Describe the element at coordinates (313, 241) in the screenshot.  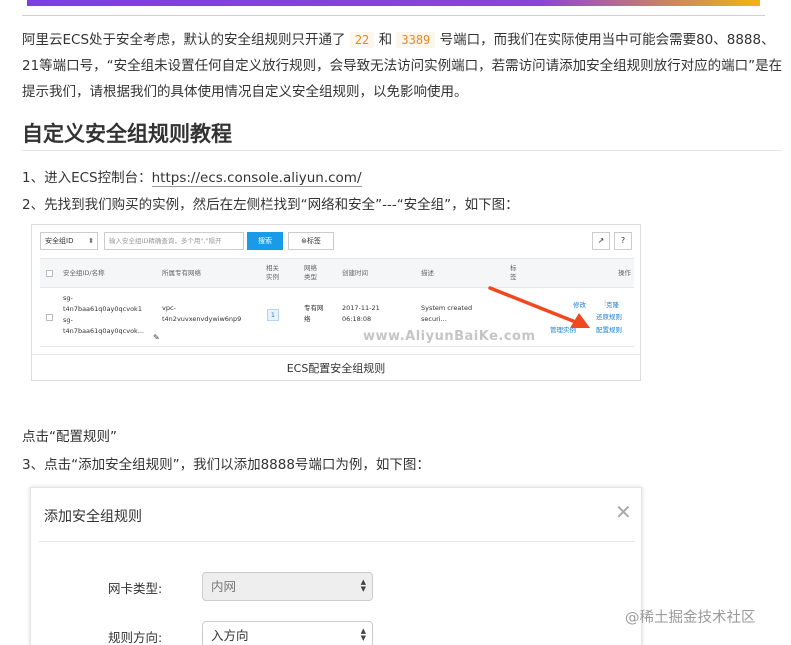
I see `tag-button-label: 标签` at that location.